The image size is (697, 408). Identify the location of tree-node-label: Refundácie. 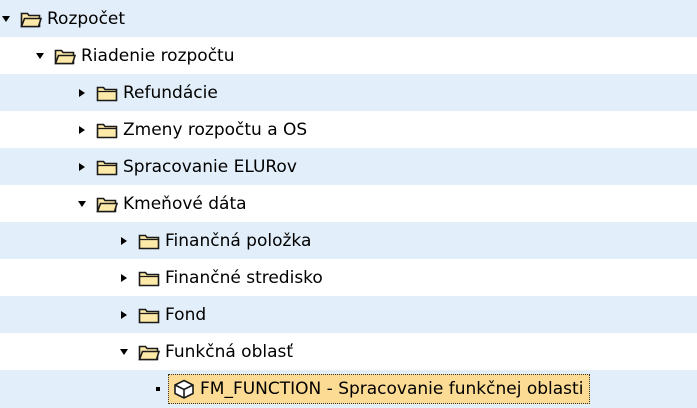
(170, 92).